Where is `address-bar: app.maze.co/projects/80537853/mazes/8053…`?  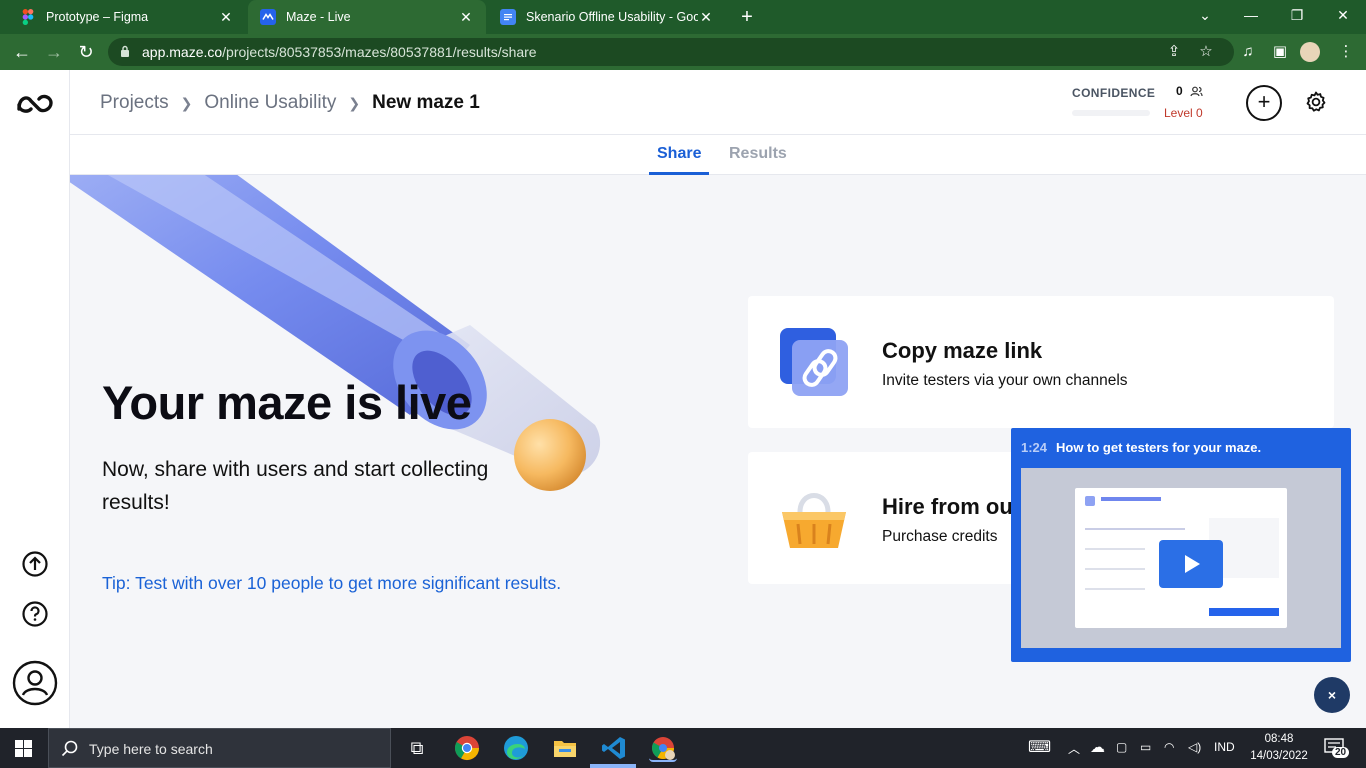 address-bar: app.maze.co/projects/80537853/mazes/8053… is located at coordinates (671, 52).